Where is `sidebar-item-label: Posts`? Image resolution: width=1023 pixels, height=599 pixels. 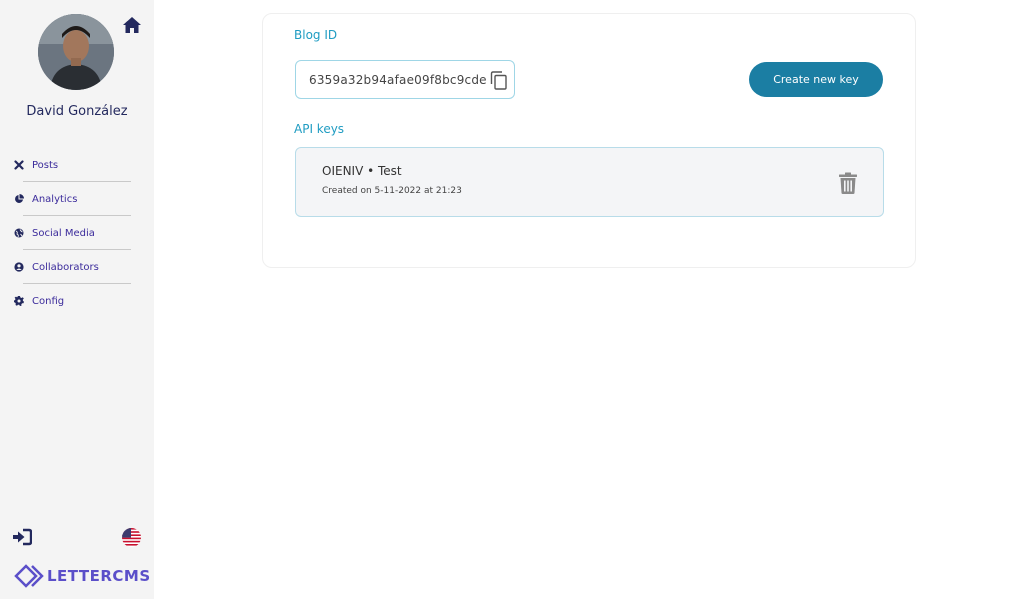
sidebar-item-label: Posts is located at coordinates (45, 165).